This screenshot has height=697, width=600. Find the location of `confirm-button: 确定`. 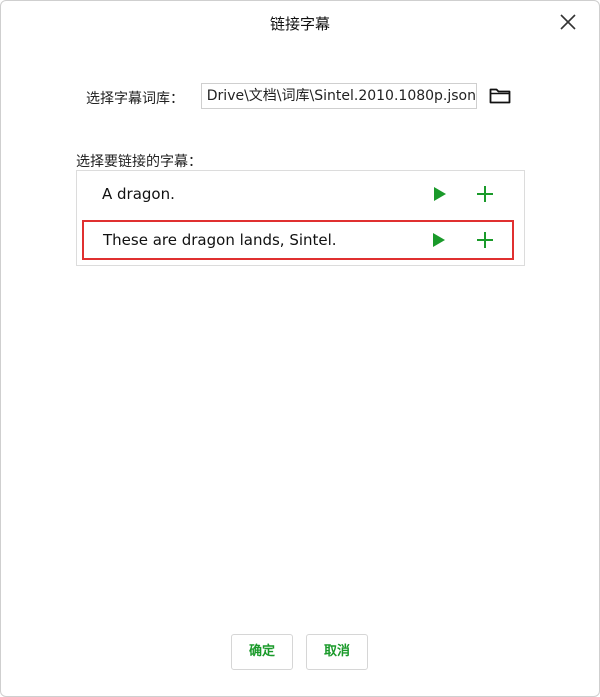

confirm-button: 确定 is located at coordinates (262, 652).